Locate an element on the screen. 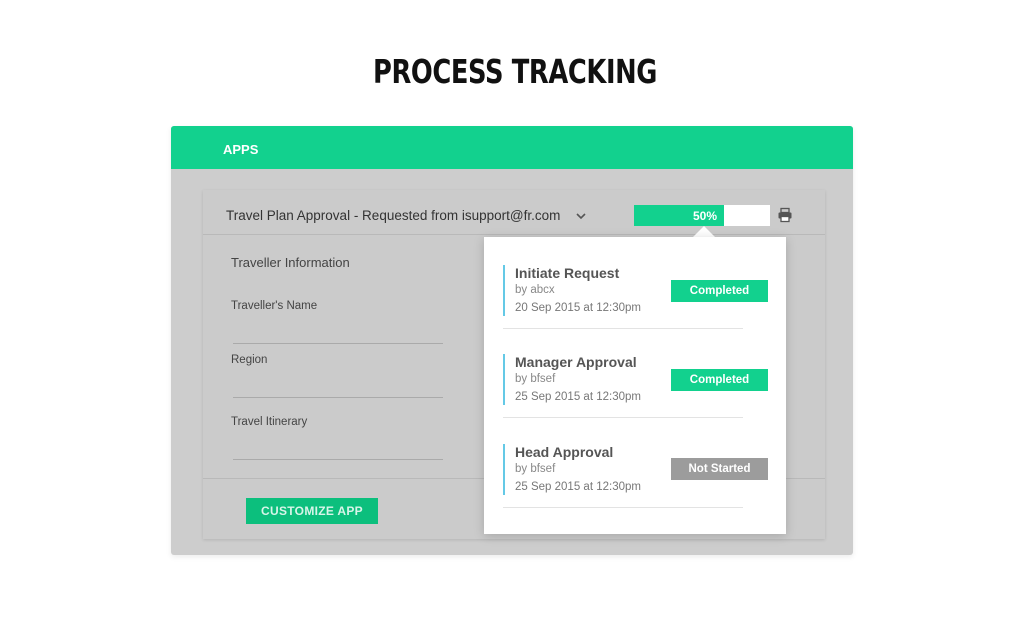  travel-itinerary-field is located at coordinates (338, 459).